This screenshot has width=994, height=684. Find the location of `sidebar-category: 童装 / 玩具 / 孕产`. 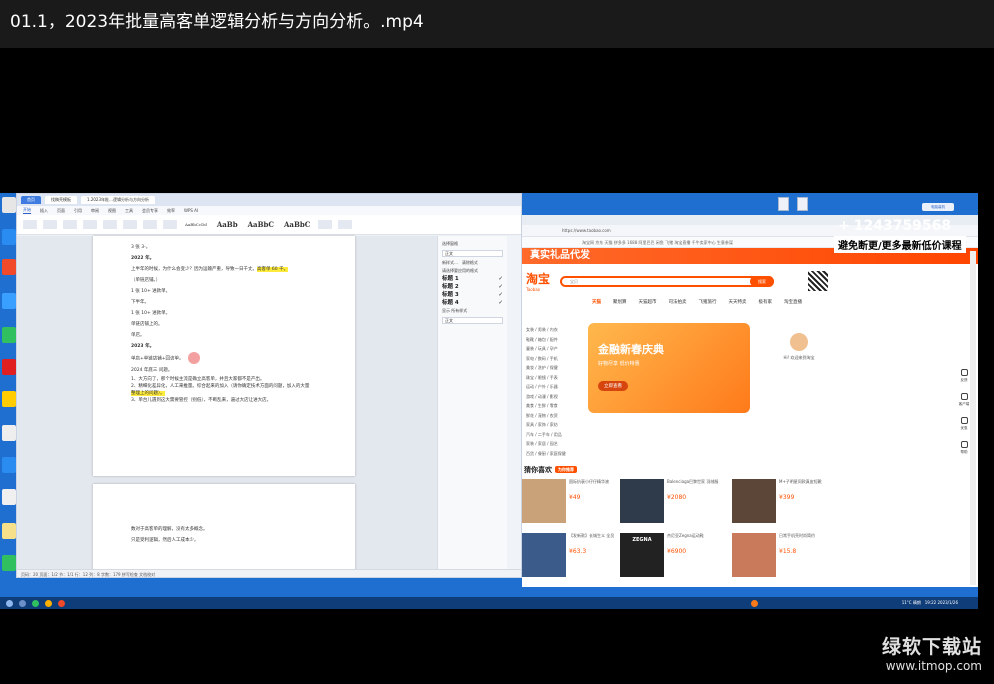

sidebar-category: 童装 / 玩具 / 孕产 is located at coordinates (554, 349).